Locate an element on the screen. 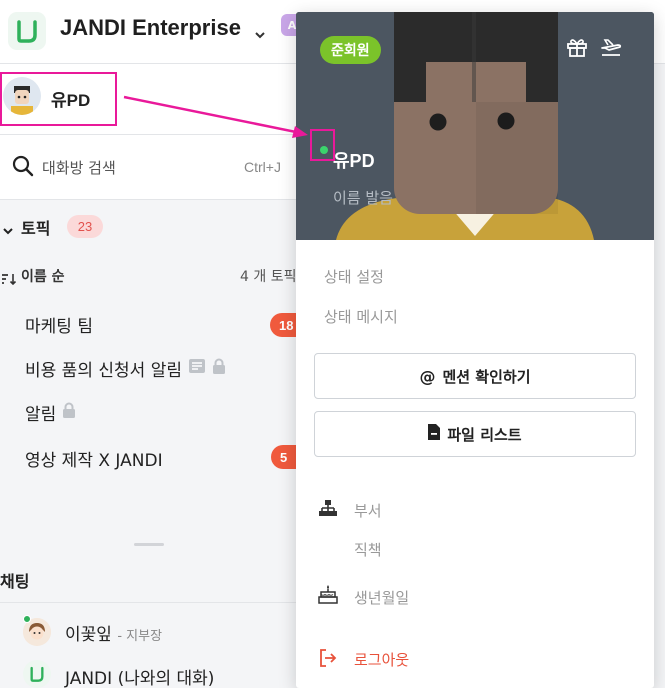 The width and height of the screenshot is (665, 688). birthday-cake-icon is located at coordinates (328, 596).